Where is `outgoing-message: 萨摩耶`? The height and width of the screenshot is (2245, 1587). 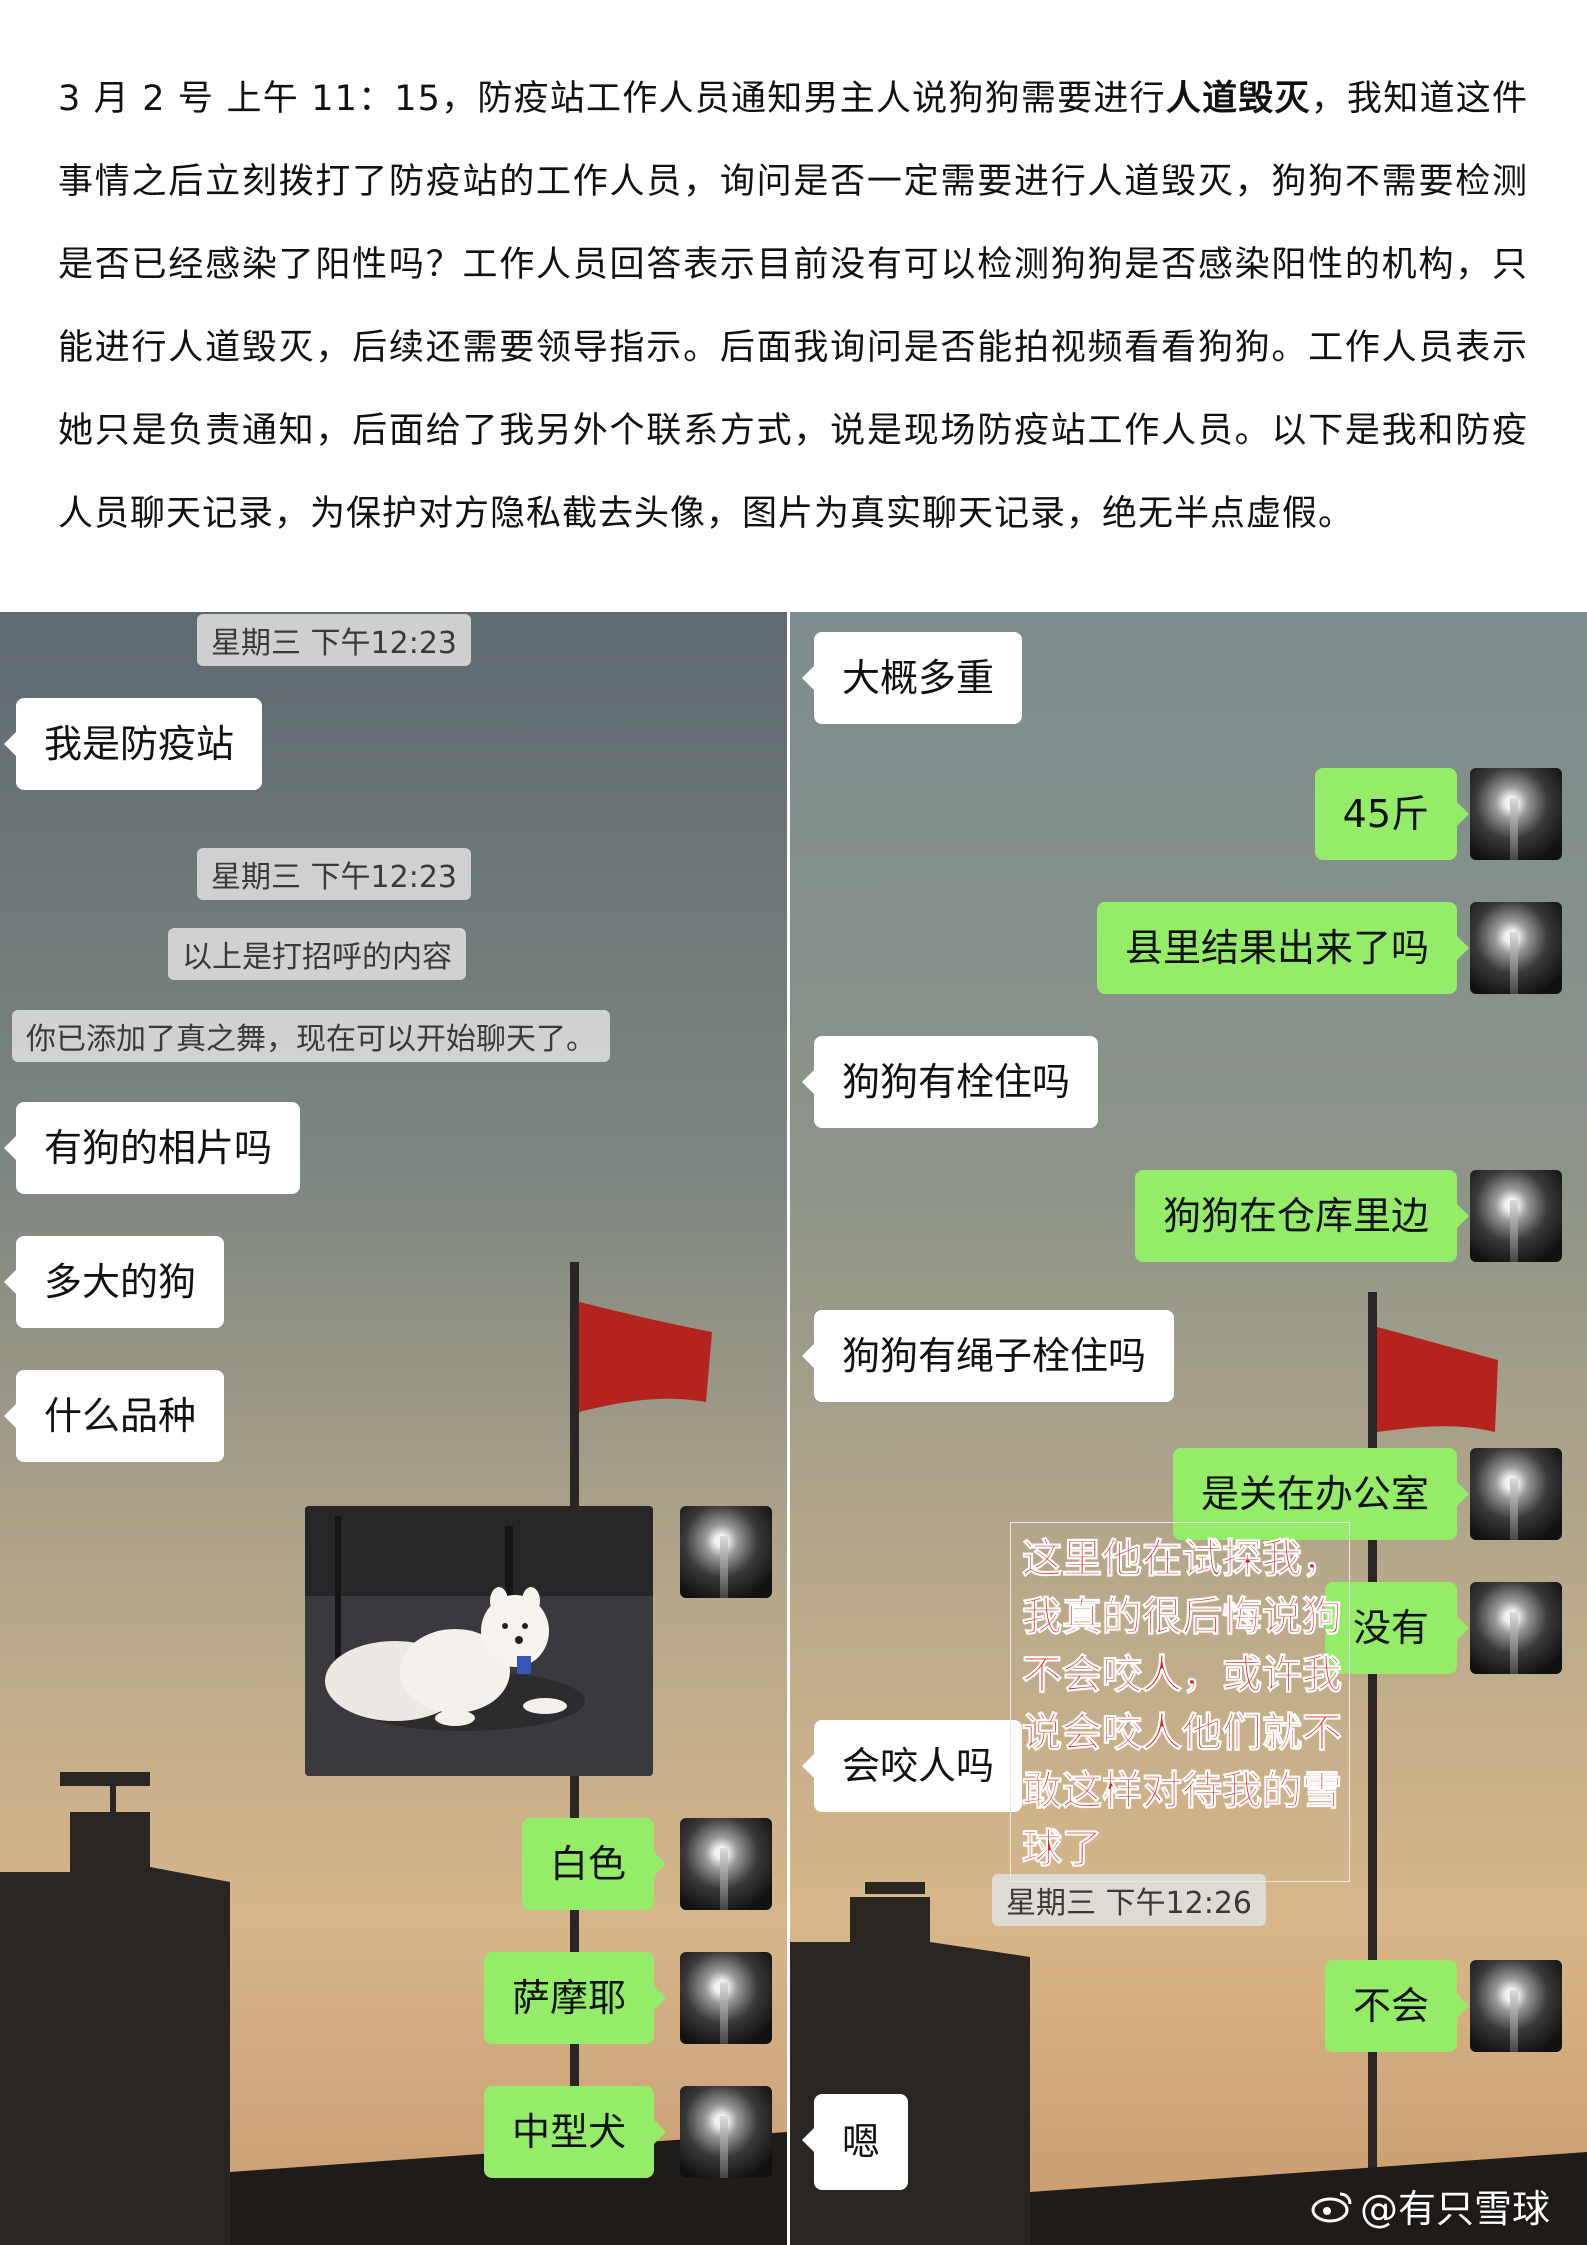 outgoing-message: 萨摩耶 is located at coordinates (575, 1998).